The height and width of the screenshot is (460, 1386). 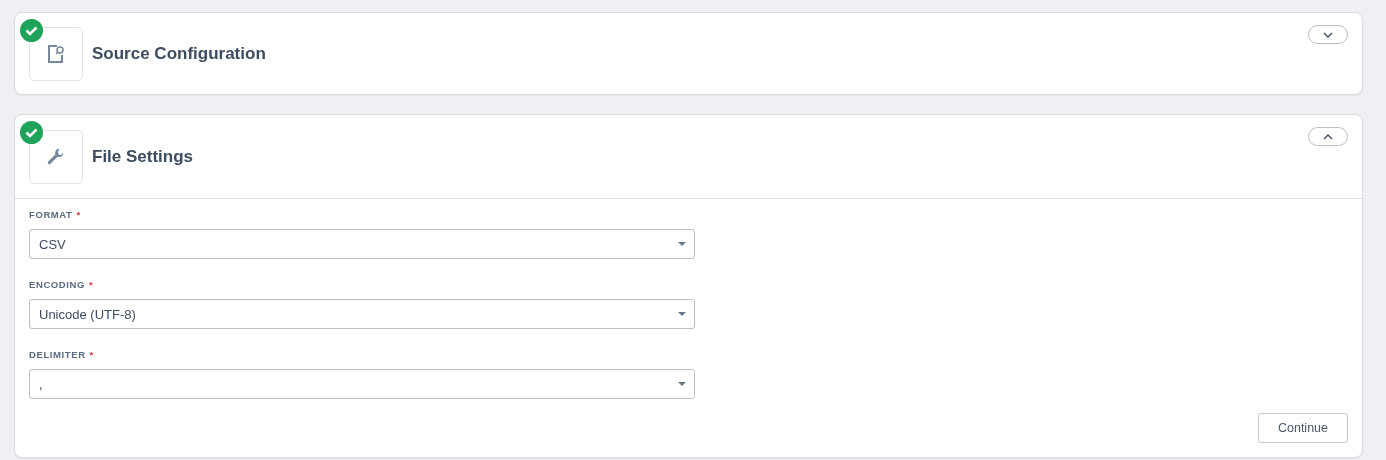 I want to click on field-label: FORMAT *, so click(x=55, y=214).